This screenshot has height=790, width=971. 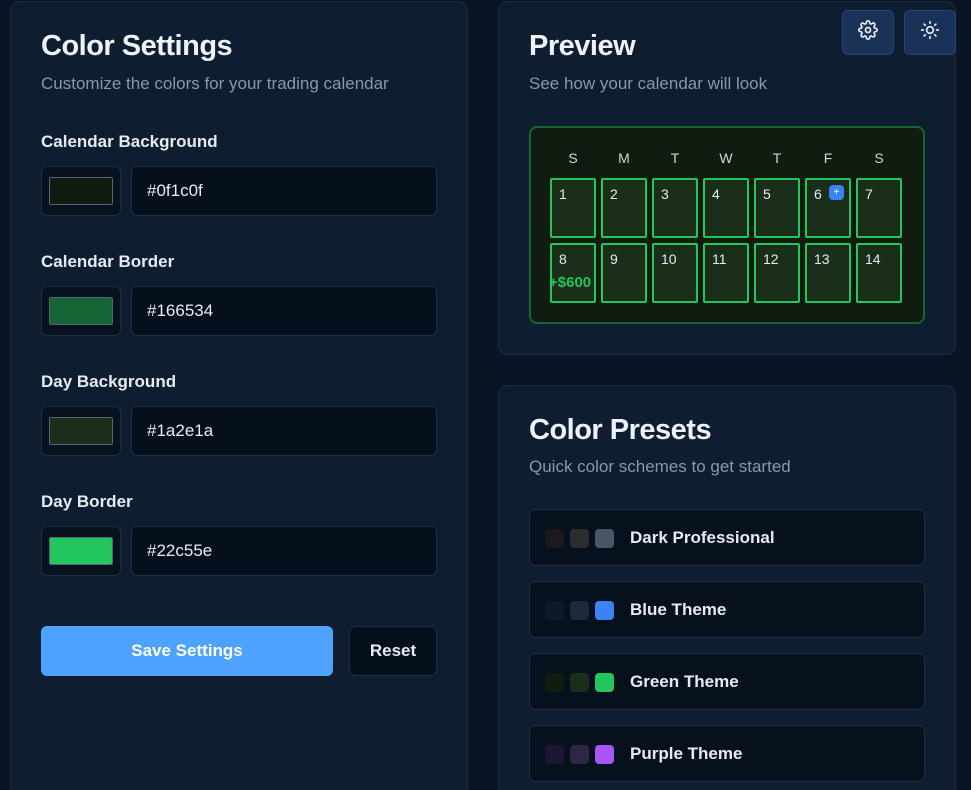 What do you see at coordinates (393, 651) in the screenshot?
I see `reset-button: Reset` at bounding box center [393, 651].